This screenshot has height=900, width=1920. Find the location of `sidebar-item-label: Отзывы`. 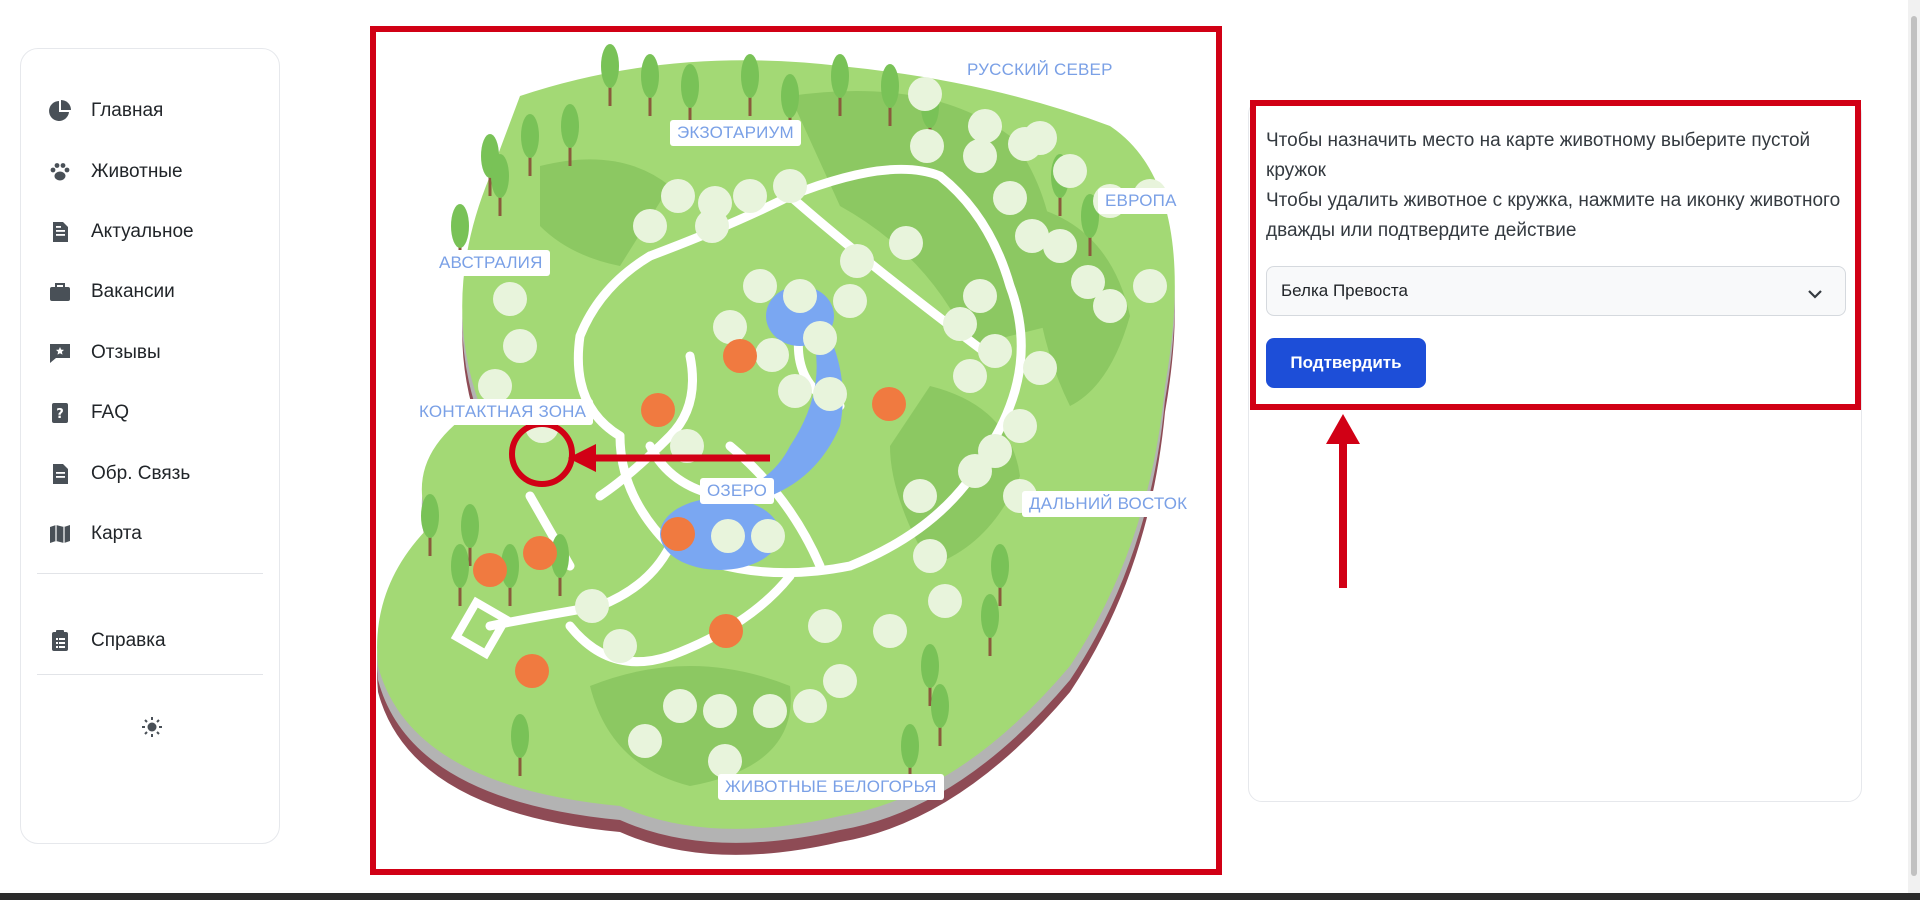

sidebar-item-label: Отзывы is located at coordinates (126, 352).